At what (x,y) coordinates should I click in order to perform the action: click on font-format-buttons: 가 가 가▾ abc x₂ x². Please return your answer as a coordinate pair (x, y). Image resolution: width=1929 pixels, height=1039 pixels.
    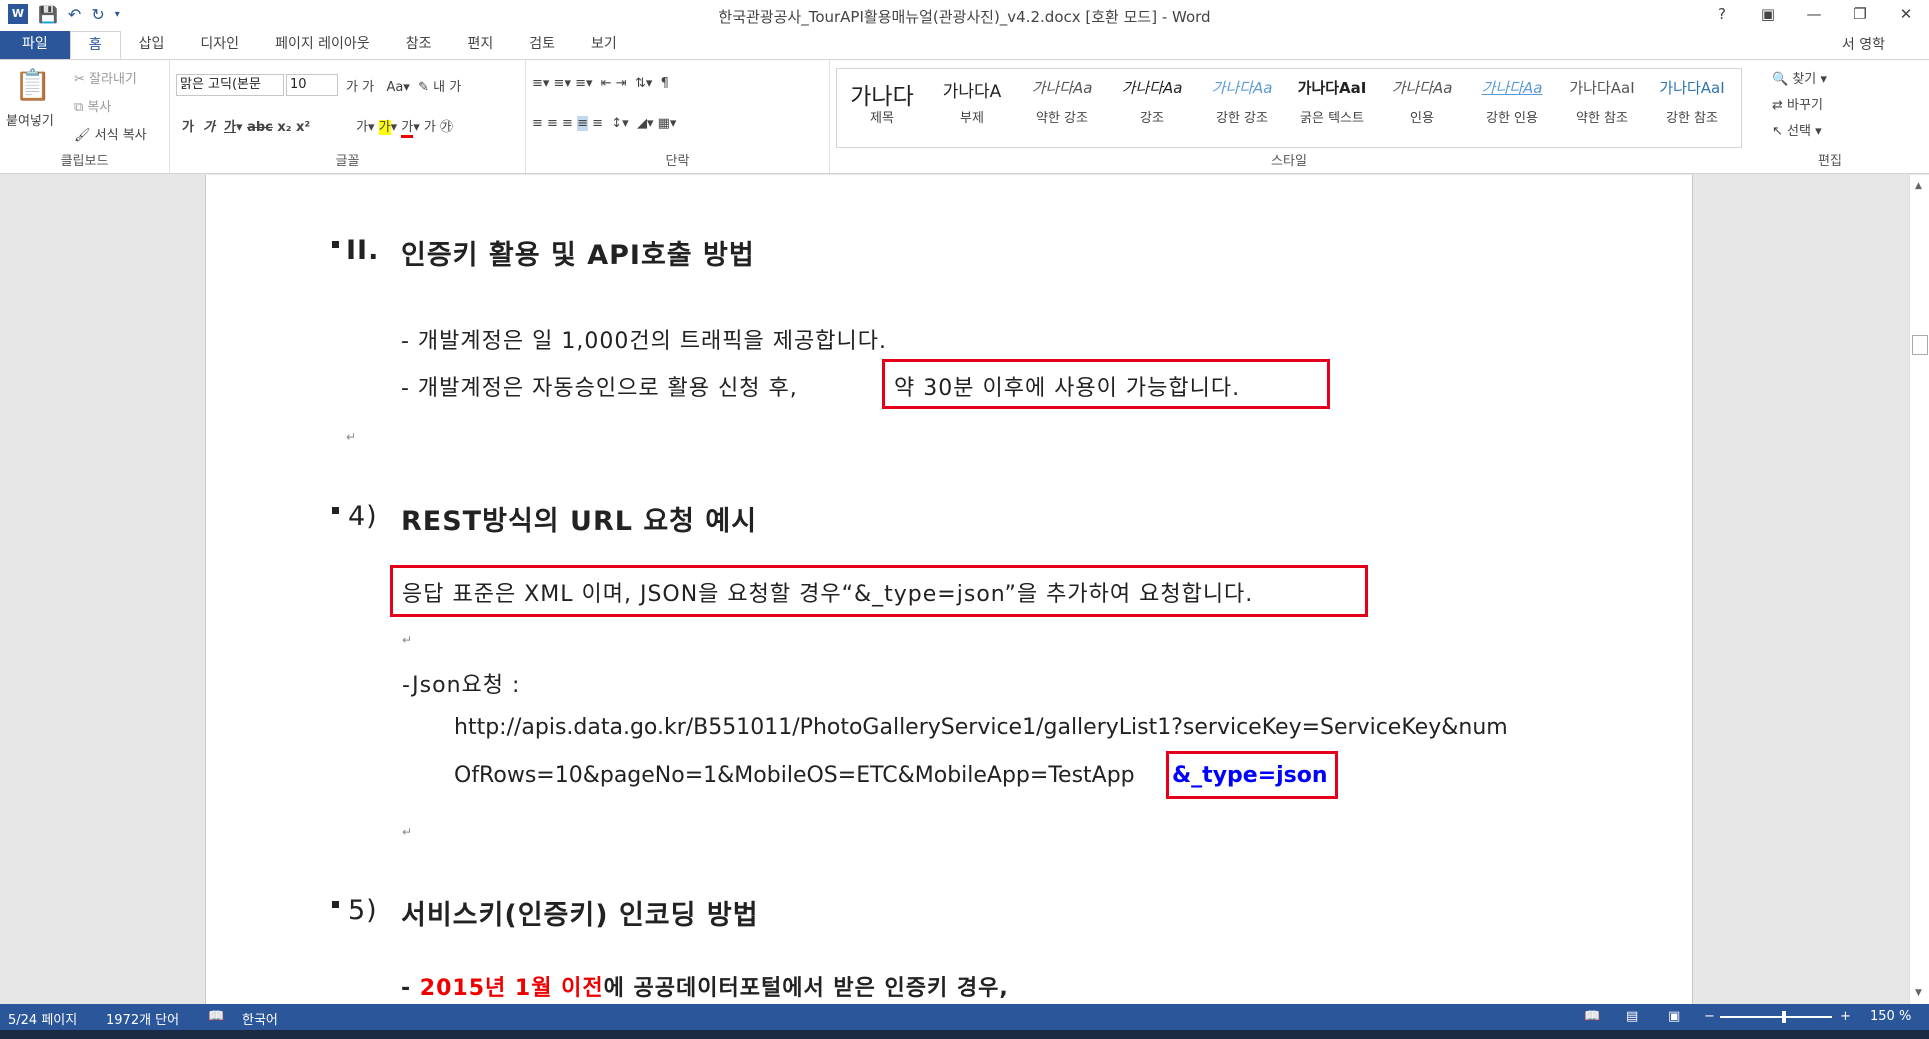
    Looking at the image, I should click on (246, 125).